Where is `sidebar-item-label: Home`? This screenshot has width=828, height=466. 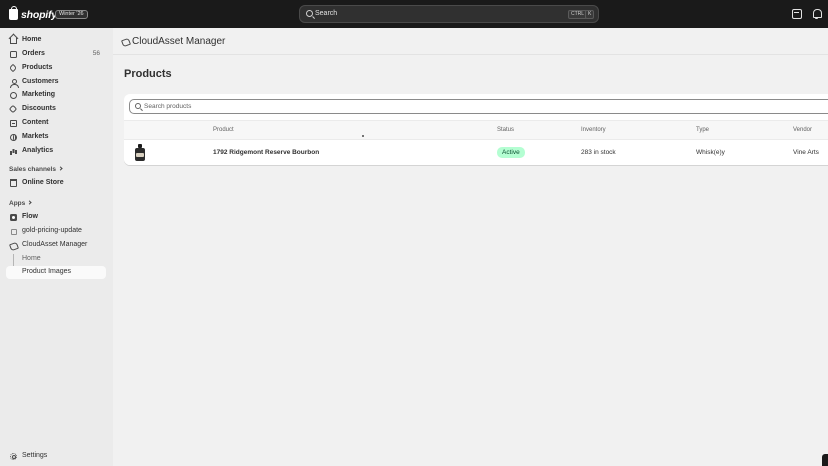
sidebar-item-label: Home is located at coordinates (32, 39).